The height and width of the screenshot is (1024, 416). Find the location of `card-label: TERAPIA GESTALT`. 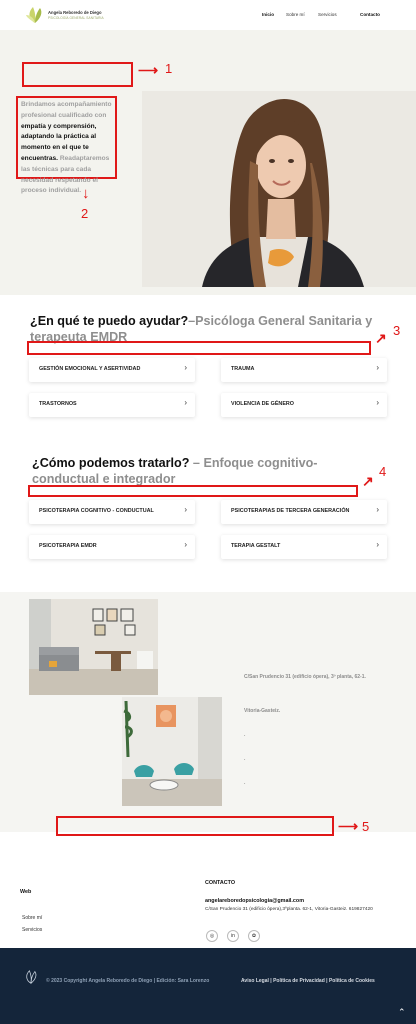

card-label: TERAPIA GESTALT is located at coordinates (256, 546).